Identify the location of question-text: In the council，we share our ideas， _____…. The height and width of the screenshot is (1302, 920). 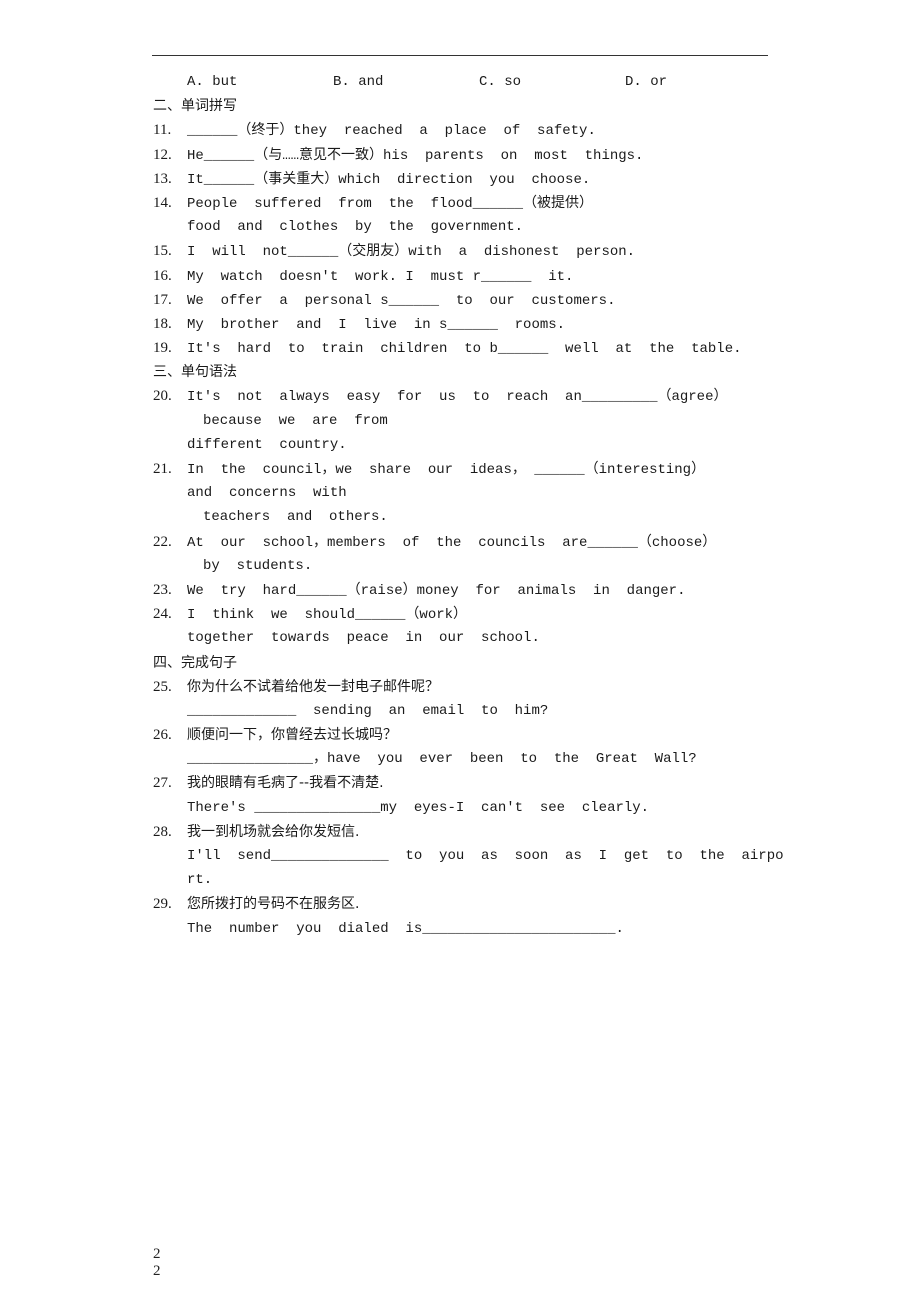
(446, 470).